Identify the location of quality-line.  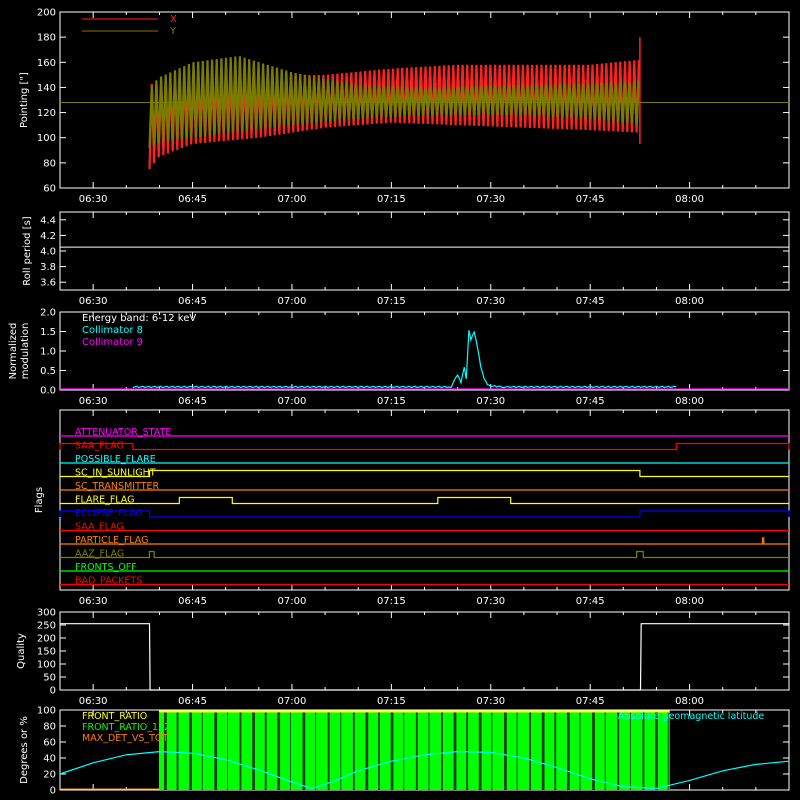
(424, 657).